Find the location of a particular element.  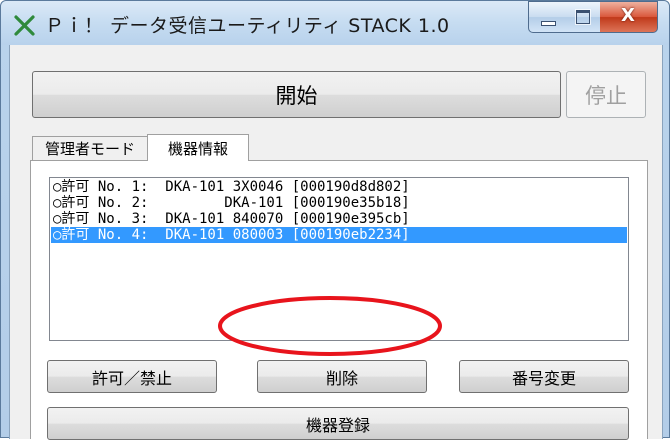

minimize-button is located at coordinates (547, 17).